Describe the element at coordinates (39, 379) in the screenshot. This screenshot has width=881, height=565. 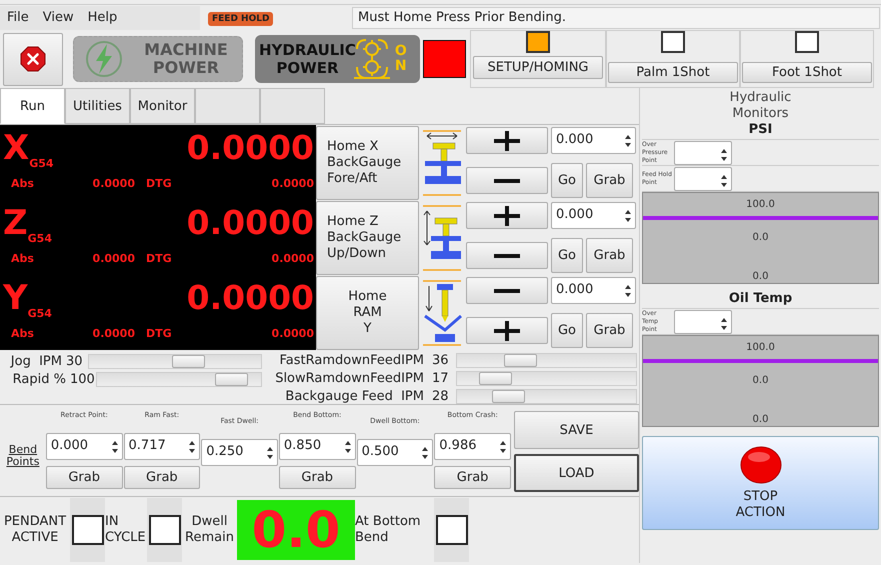
I see `slider-label: Rapid %` at that location.